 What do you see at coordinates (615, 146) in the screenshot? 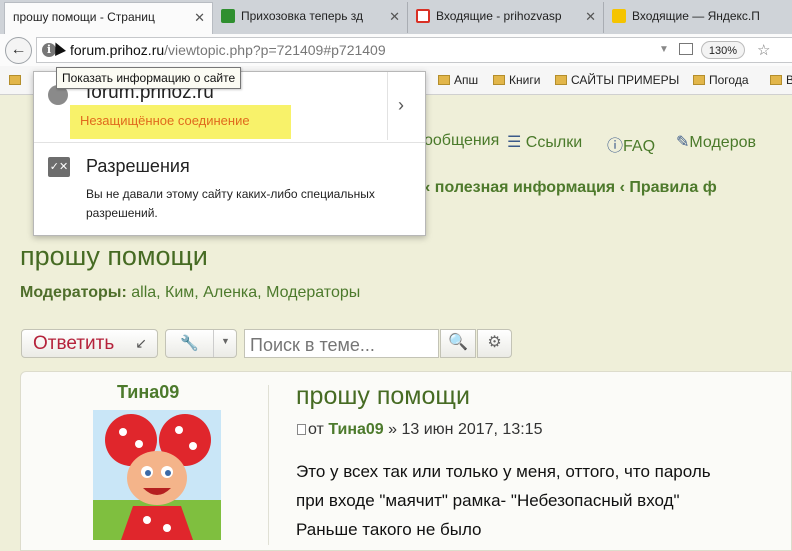
I see `help-icon: ⓘ` at bounding box center [615, 146].